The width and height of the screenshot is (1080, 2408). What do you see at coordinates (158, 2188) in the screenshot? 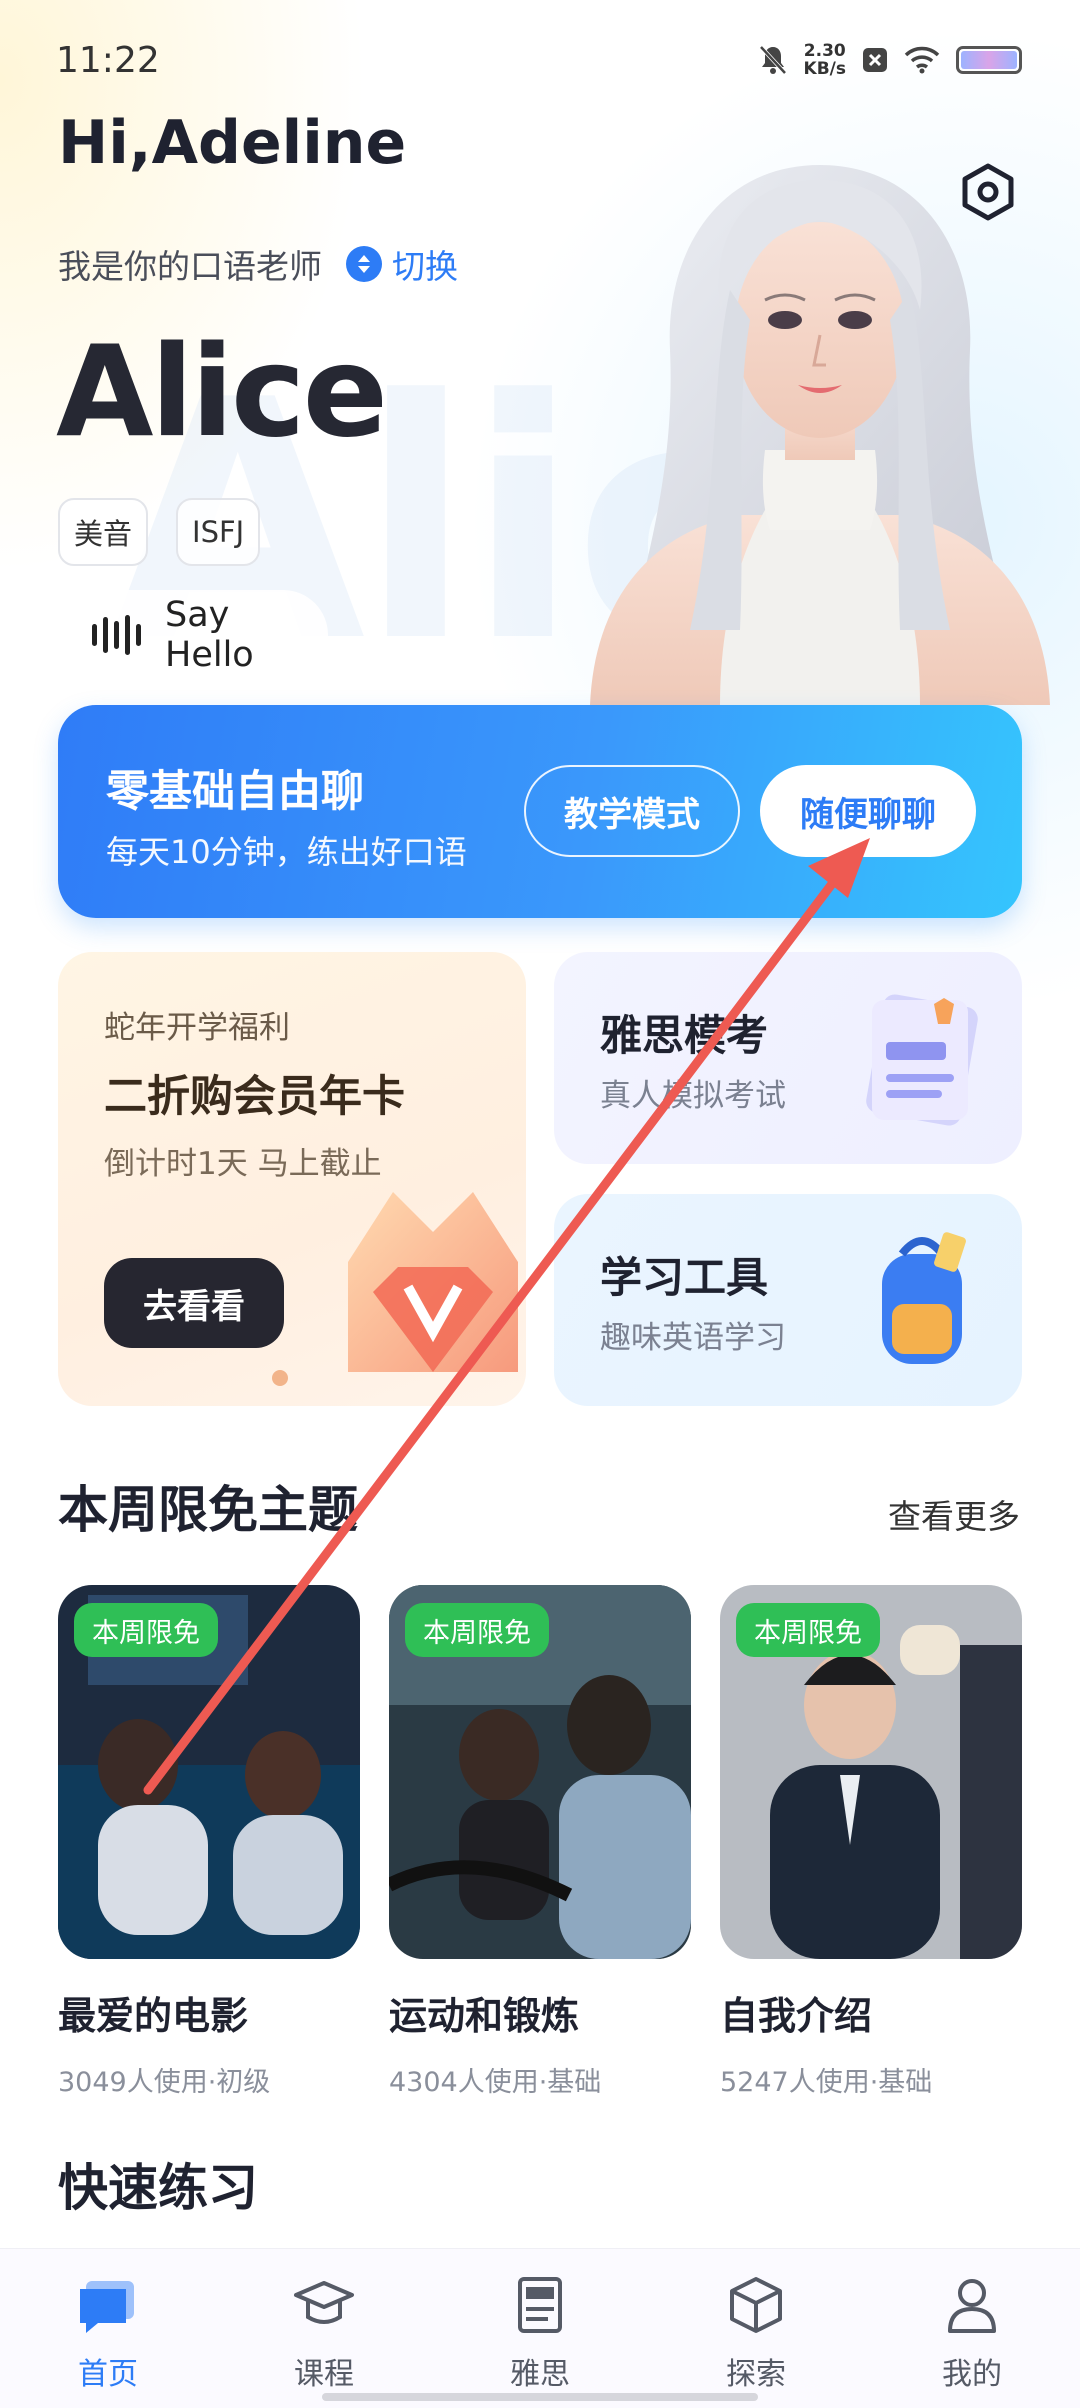
I see `quick-practice-title: 快速练习` at bounding box center [158, 2188].